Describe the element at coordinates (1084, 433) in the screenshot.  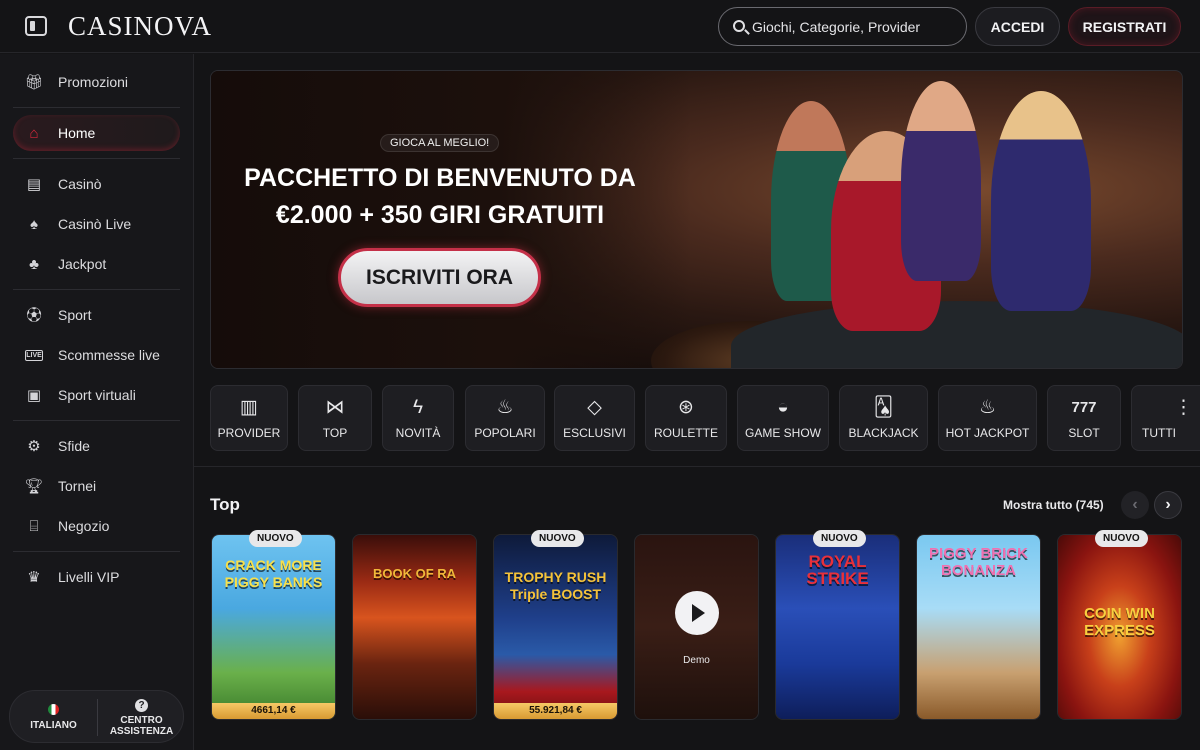
I see `category-label: SLOT` at that location.